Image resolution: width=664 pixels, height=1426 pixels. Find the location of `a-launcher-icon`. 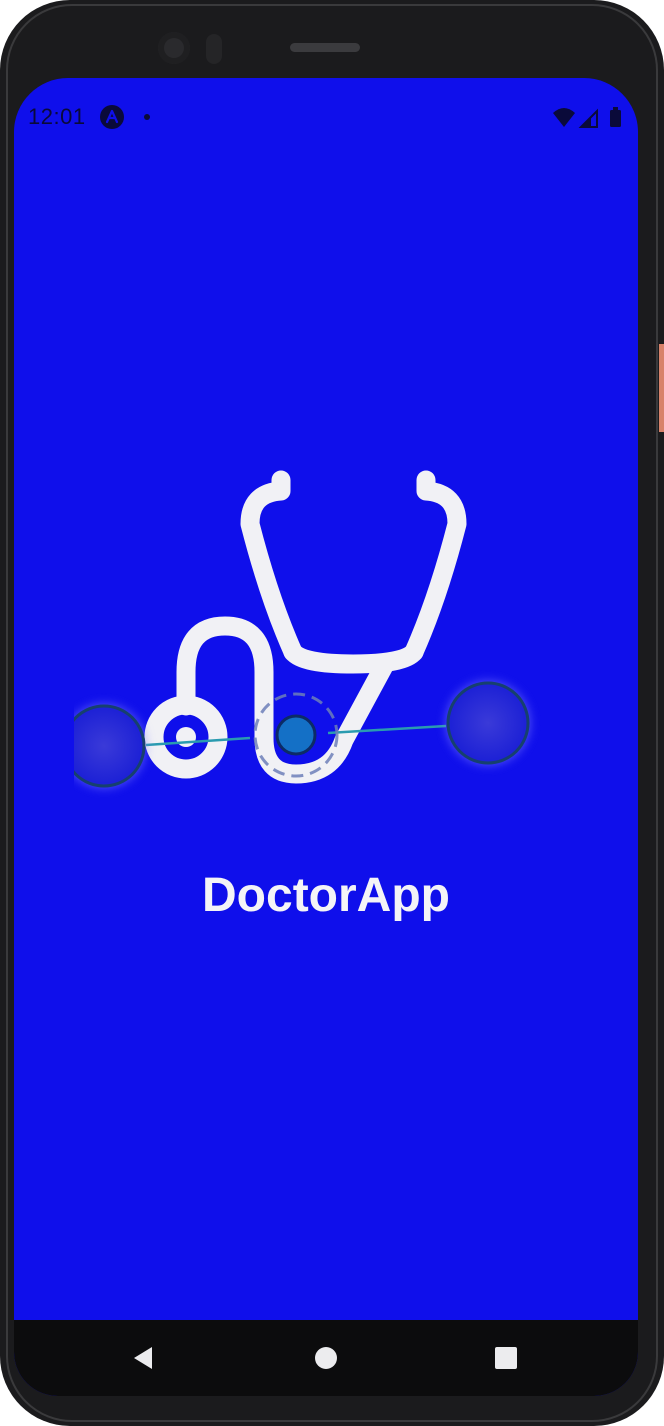

a-launcher-icon is located at coordinates (112, 117).